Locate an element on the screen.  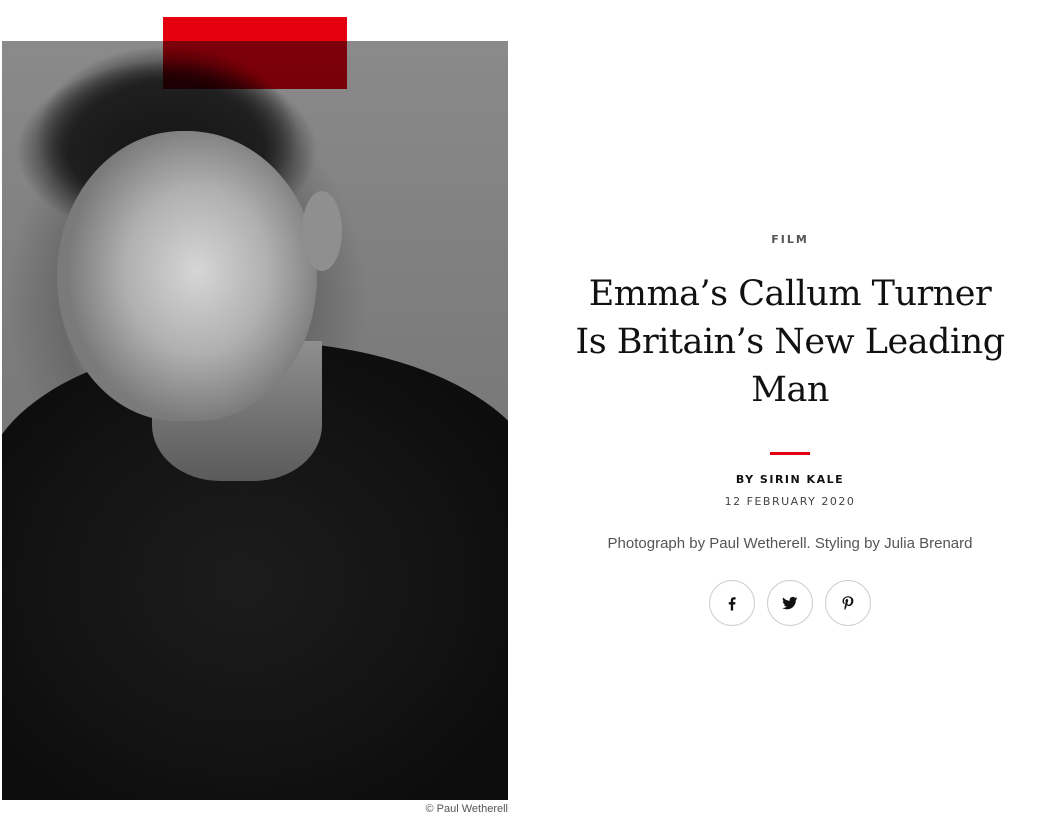
share-facebook-button is located at coordinates (732, 603).